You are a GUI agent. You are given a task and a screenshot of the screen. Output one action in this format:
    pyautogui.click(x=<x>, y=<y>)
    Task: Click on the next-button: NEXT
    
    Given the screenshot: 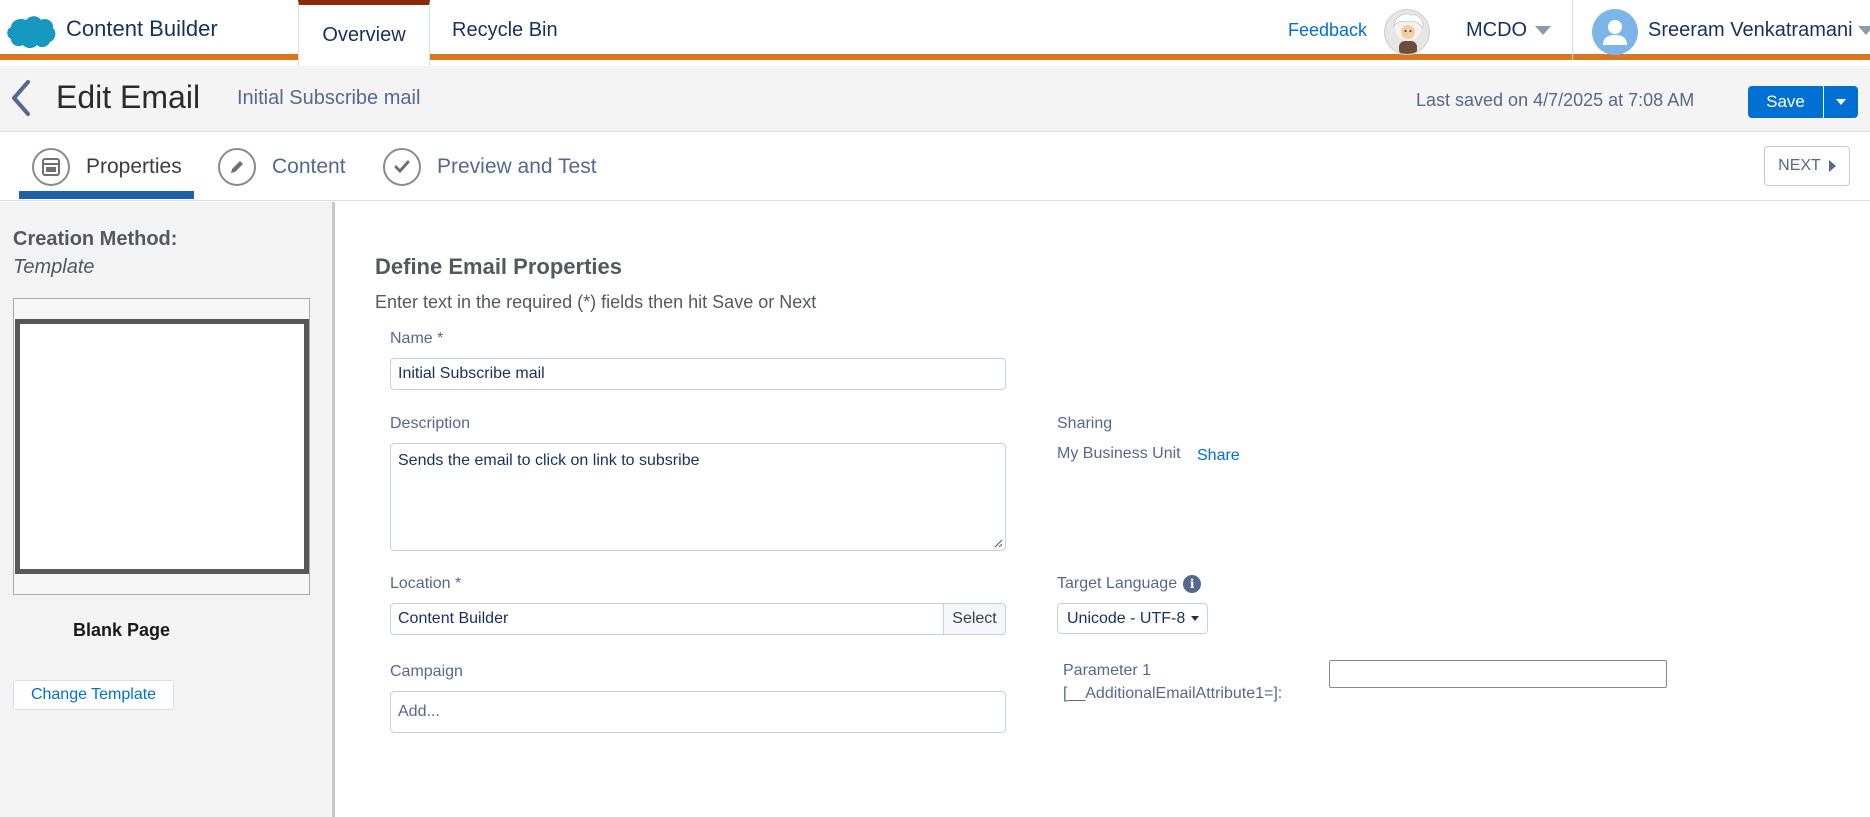 What is the action you would take?
    pyautogui.click(x=1807, y=166)
    